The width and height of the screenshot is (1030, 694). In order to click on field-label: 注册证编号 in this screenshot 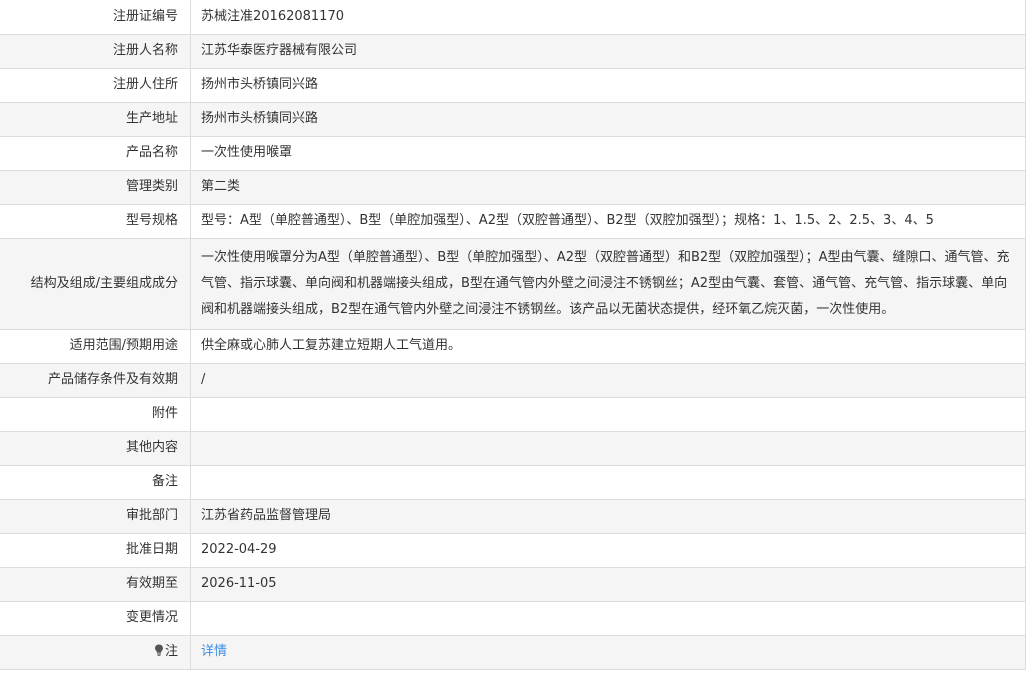, I will do `click(95, 17)`.